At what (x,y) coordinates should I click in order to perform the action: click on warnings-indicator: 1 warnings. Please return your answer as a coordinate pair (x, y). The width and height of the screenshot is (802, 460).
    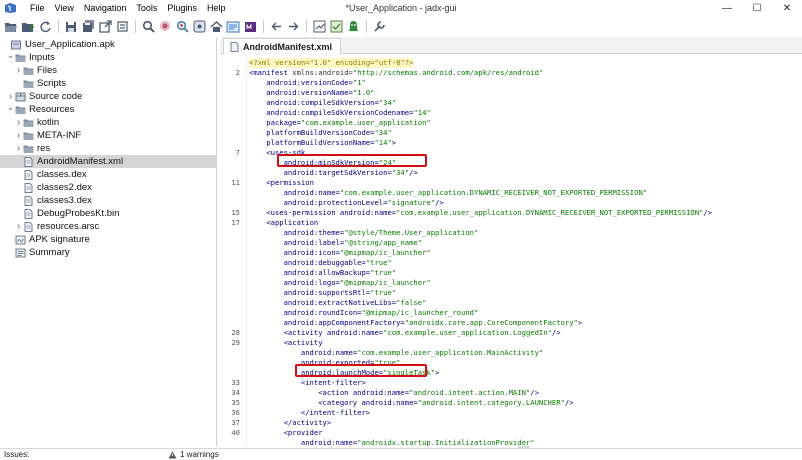
    Looking at the image, I should click on (193, 454).